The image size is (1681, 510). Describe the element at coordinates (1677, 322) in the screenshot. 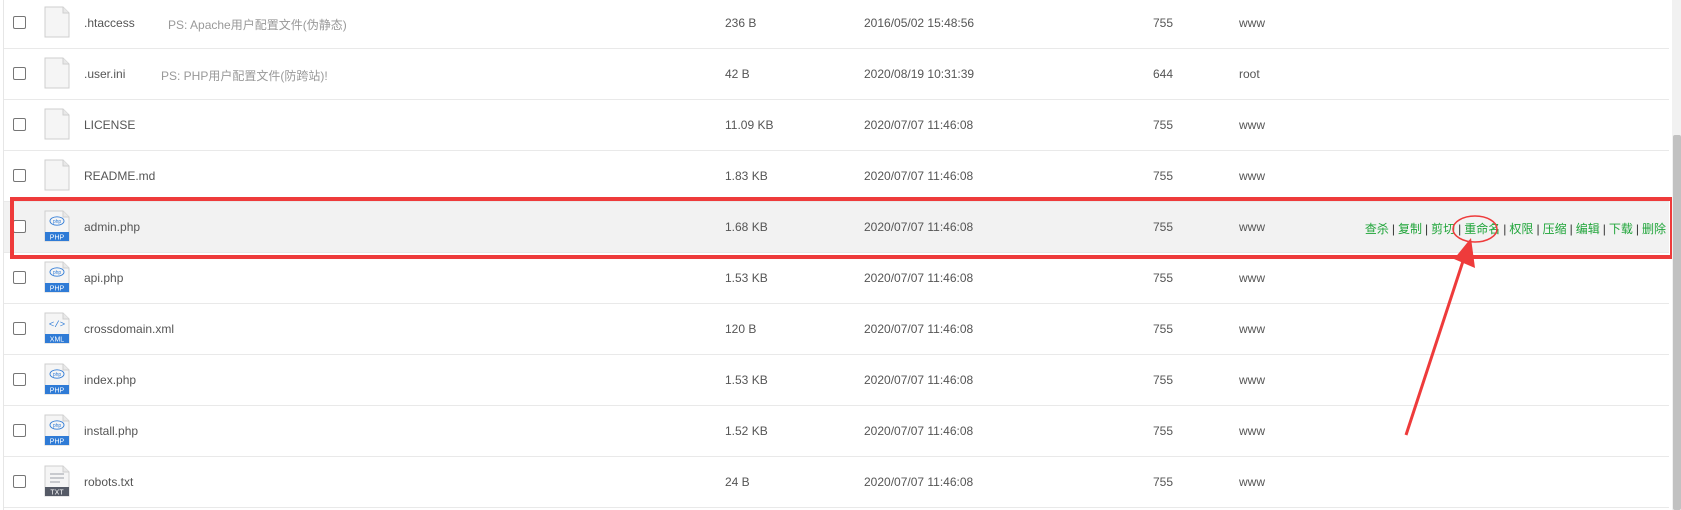

I see `scrollbar-thumb` at that location.